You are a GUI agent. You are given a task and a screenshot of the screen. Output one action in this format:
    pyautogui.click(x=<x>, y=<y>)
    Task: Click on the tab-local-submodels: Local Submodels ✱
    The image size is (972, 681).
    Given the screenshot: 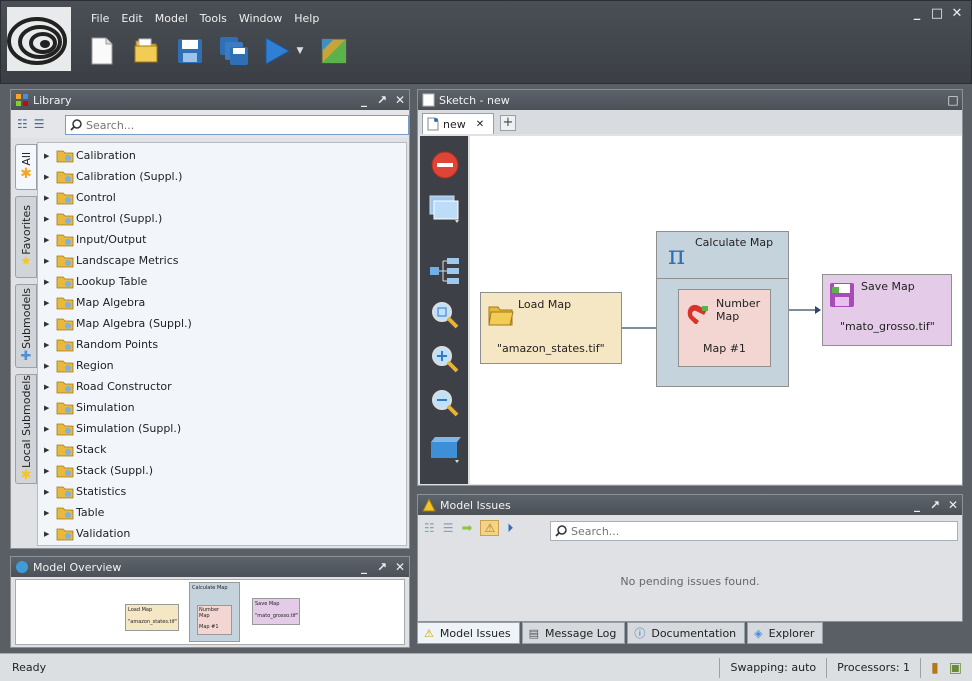 What is the action you would take?
    pyautogui.click(x=26, y=429)
    